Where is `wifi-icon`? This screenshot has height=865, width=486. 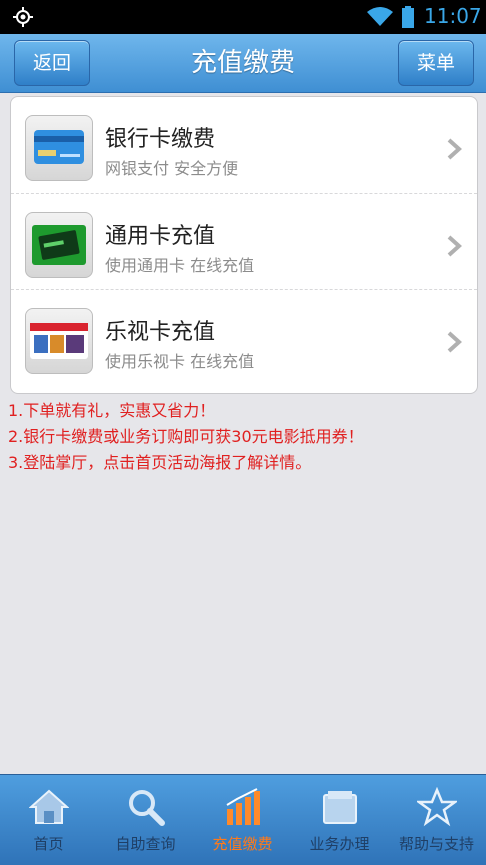
wifi-icon is located at coordinates (380, 16).